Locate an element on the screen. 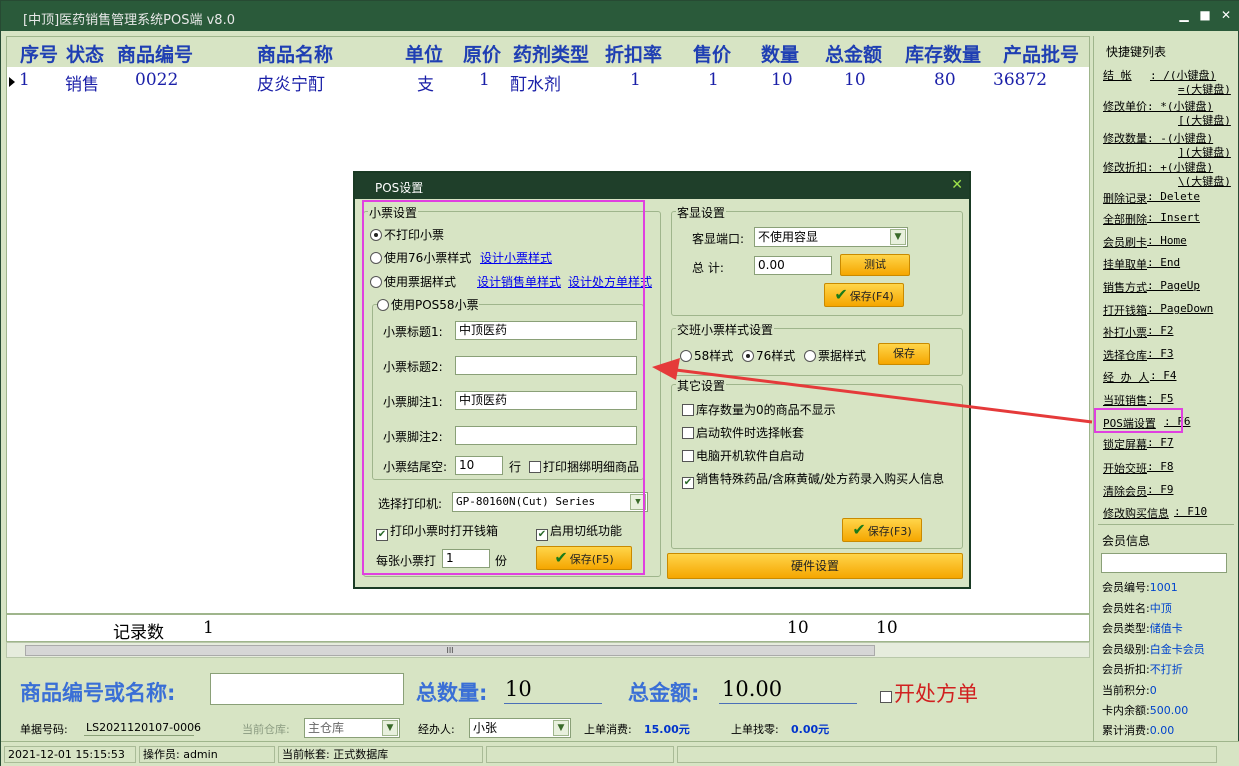  member-field: 会员类型:储值卡 is located at coordinates (1142, 628).